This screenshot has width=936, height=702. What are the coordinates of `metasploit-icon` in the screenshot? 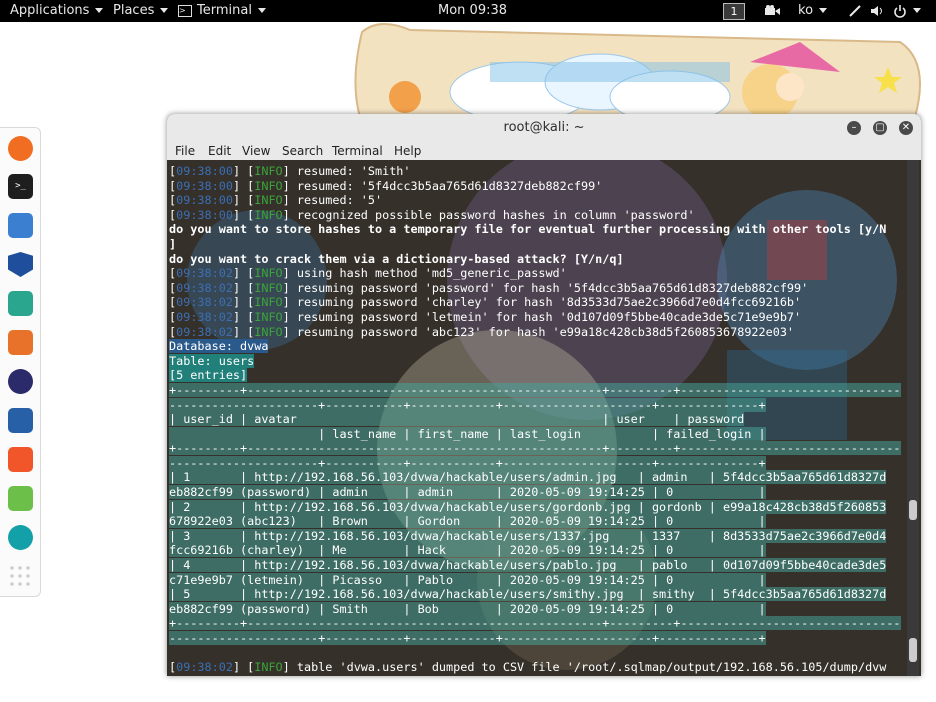 It's located at (20, 264).